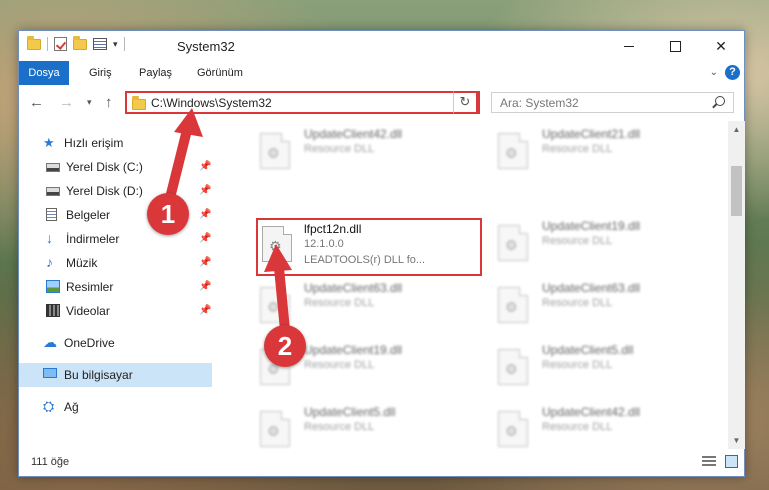 This screenshot has height=490, width=769. I want to click on sidebar-item-quick-access: ★ Hızlı erişim, so click(115, 143).